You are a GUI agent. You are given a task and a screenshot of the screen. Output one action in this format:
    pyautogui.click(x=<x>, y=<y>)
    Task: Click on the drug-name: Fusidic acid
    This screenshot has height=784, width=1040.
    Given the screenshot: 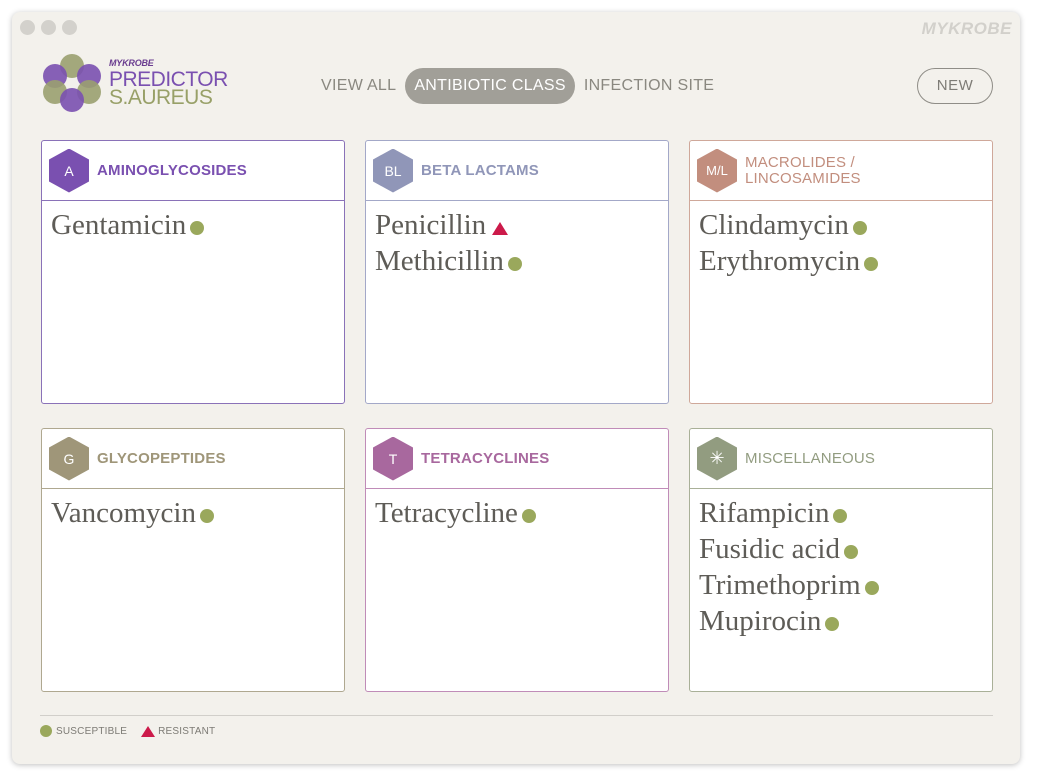 What is the action you would take?
    pyautogui.click(x=769, y=549)
    